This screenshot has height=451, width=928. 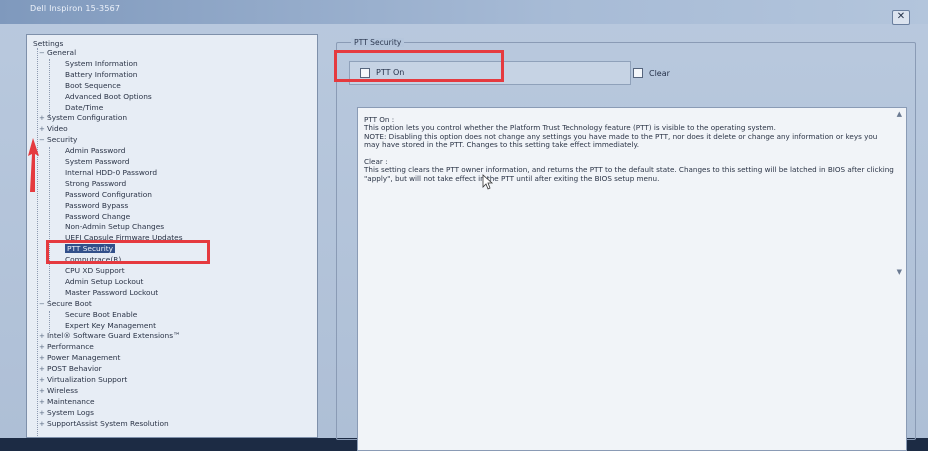 I want to click on tree-category: − Secure Boot, so click(x=65, y=303).